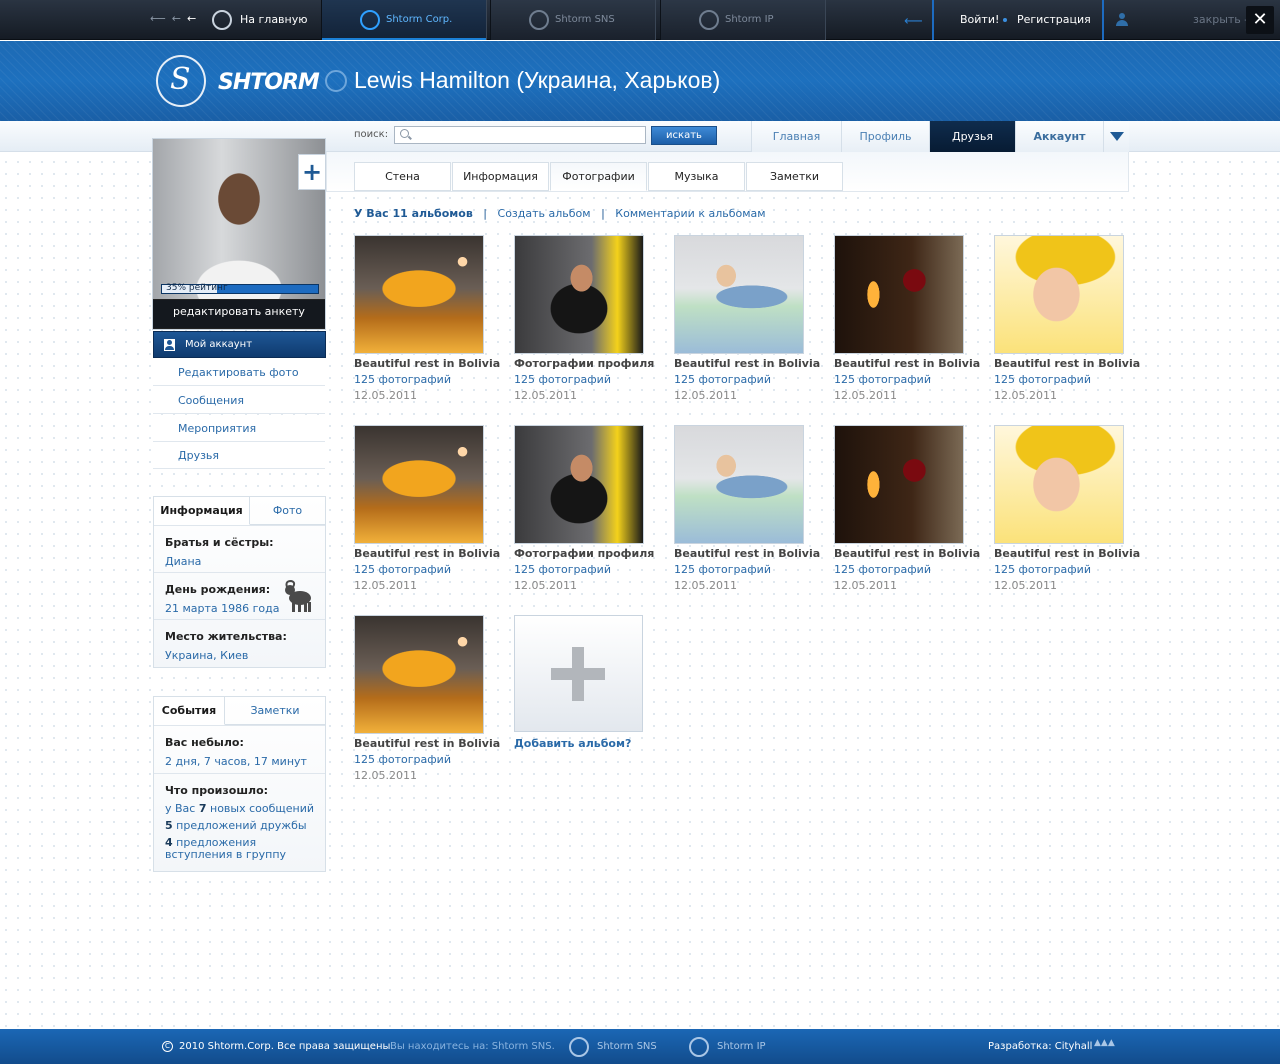  I want to click on add-album-link: Добавить альбом?, so click(572, 743).